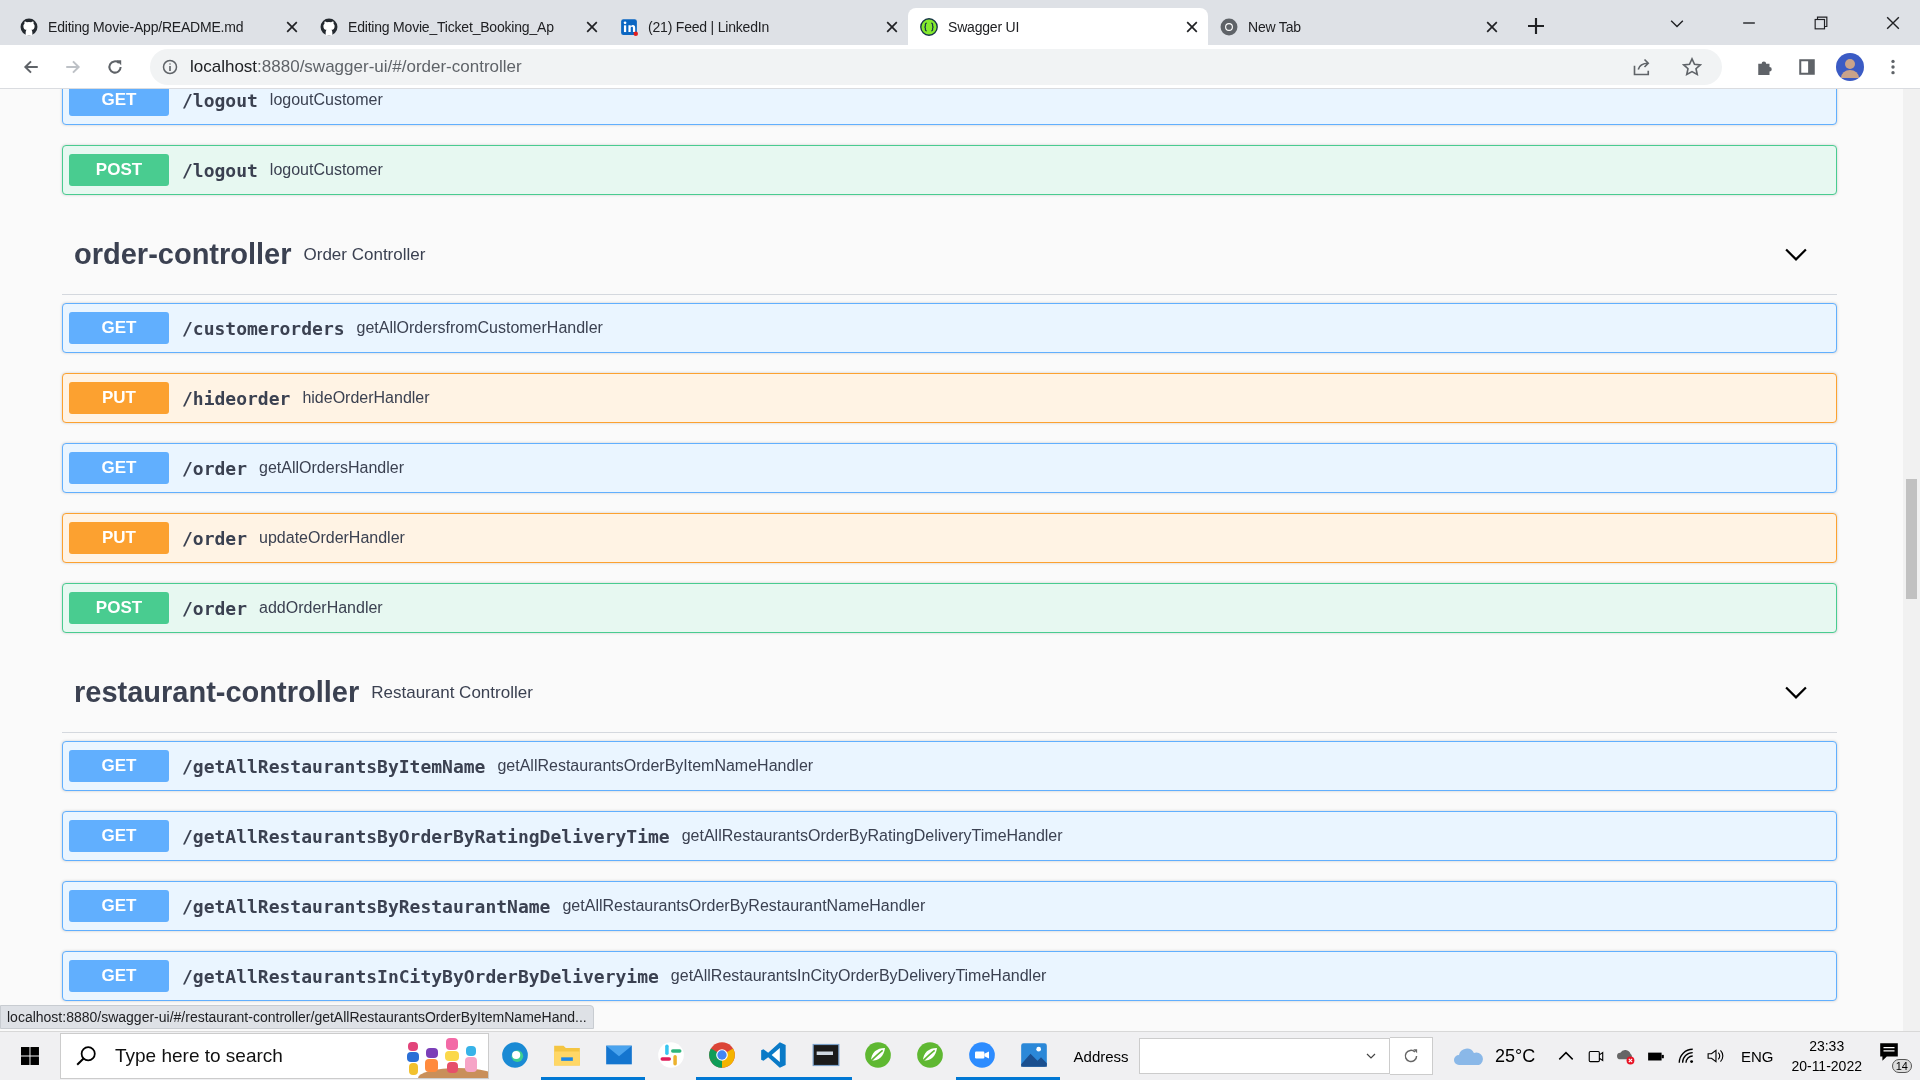  Describe the element at coordinates (321, 608) in the screenshot. I see `endpoint-summary: addOrderHandler` at that location.